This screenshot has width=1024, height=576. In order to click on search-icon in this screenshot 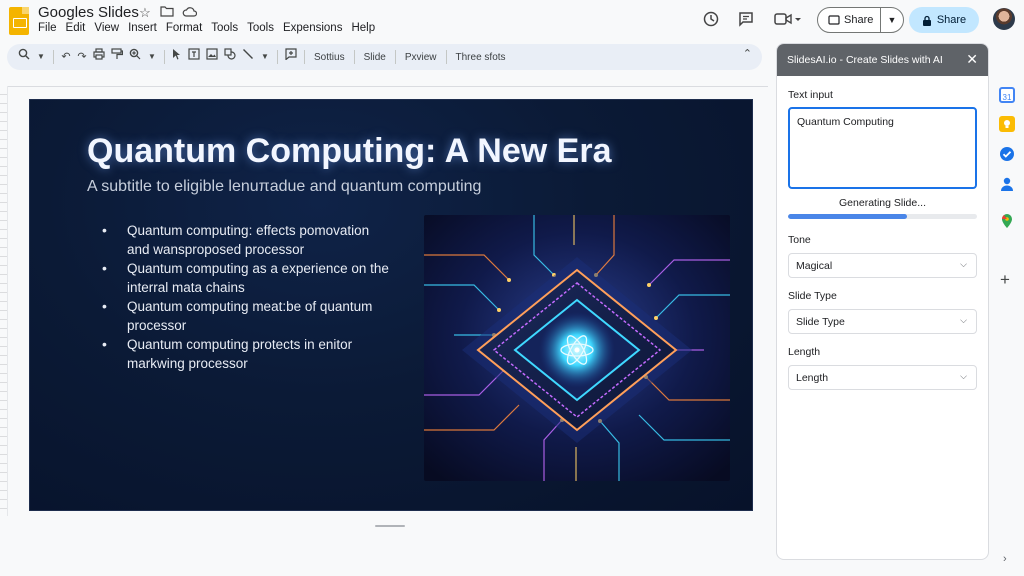, I will do `click(24, 57)`.